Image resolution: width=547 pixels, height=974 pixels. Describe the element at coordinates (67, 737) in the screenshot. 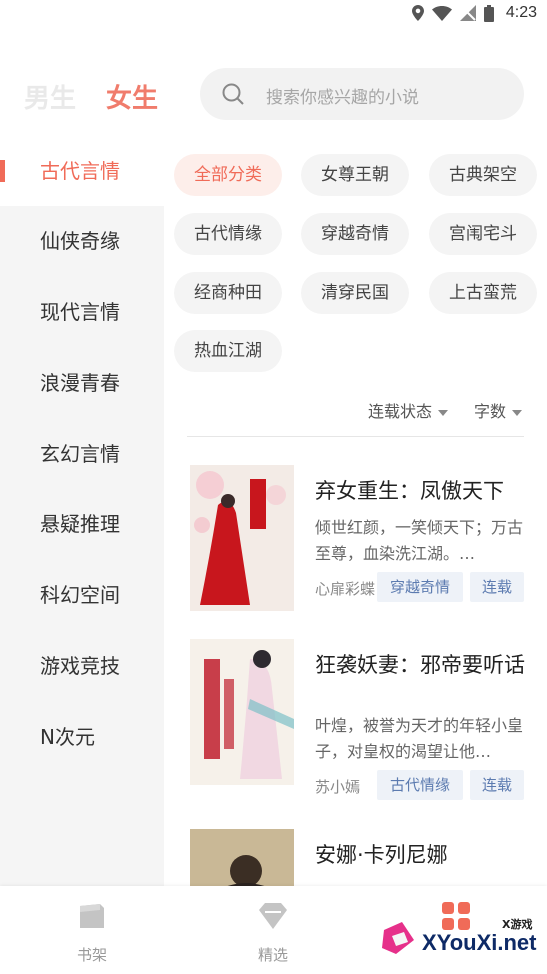

I see `sidebar-item-label: N次元` at that location.